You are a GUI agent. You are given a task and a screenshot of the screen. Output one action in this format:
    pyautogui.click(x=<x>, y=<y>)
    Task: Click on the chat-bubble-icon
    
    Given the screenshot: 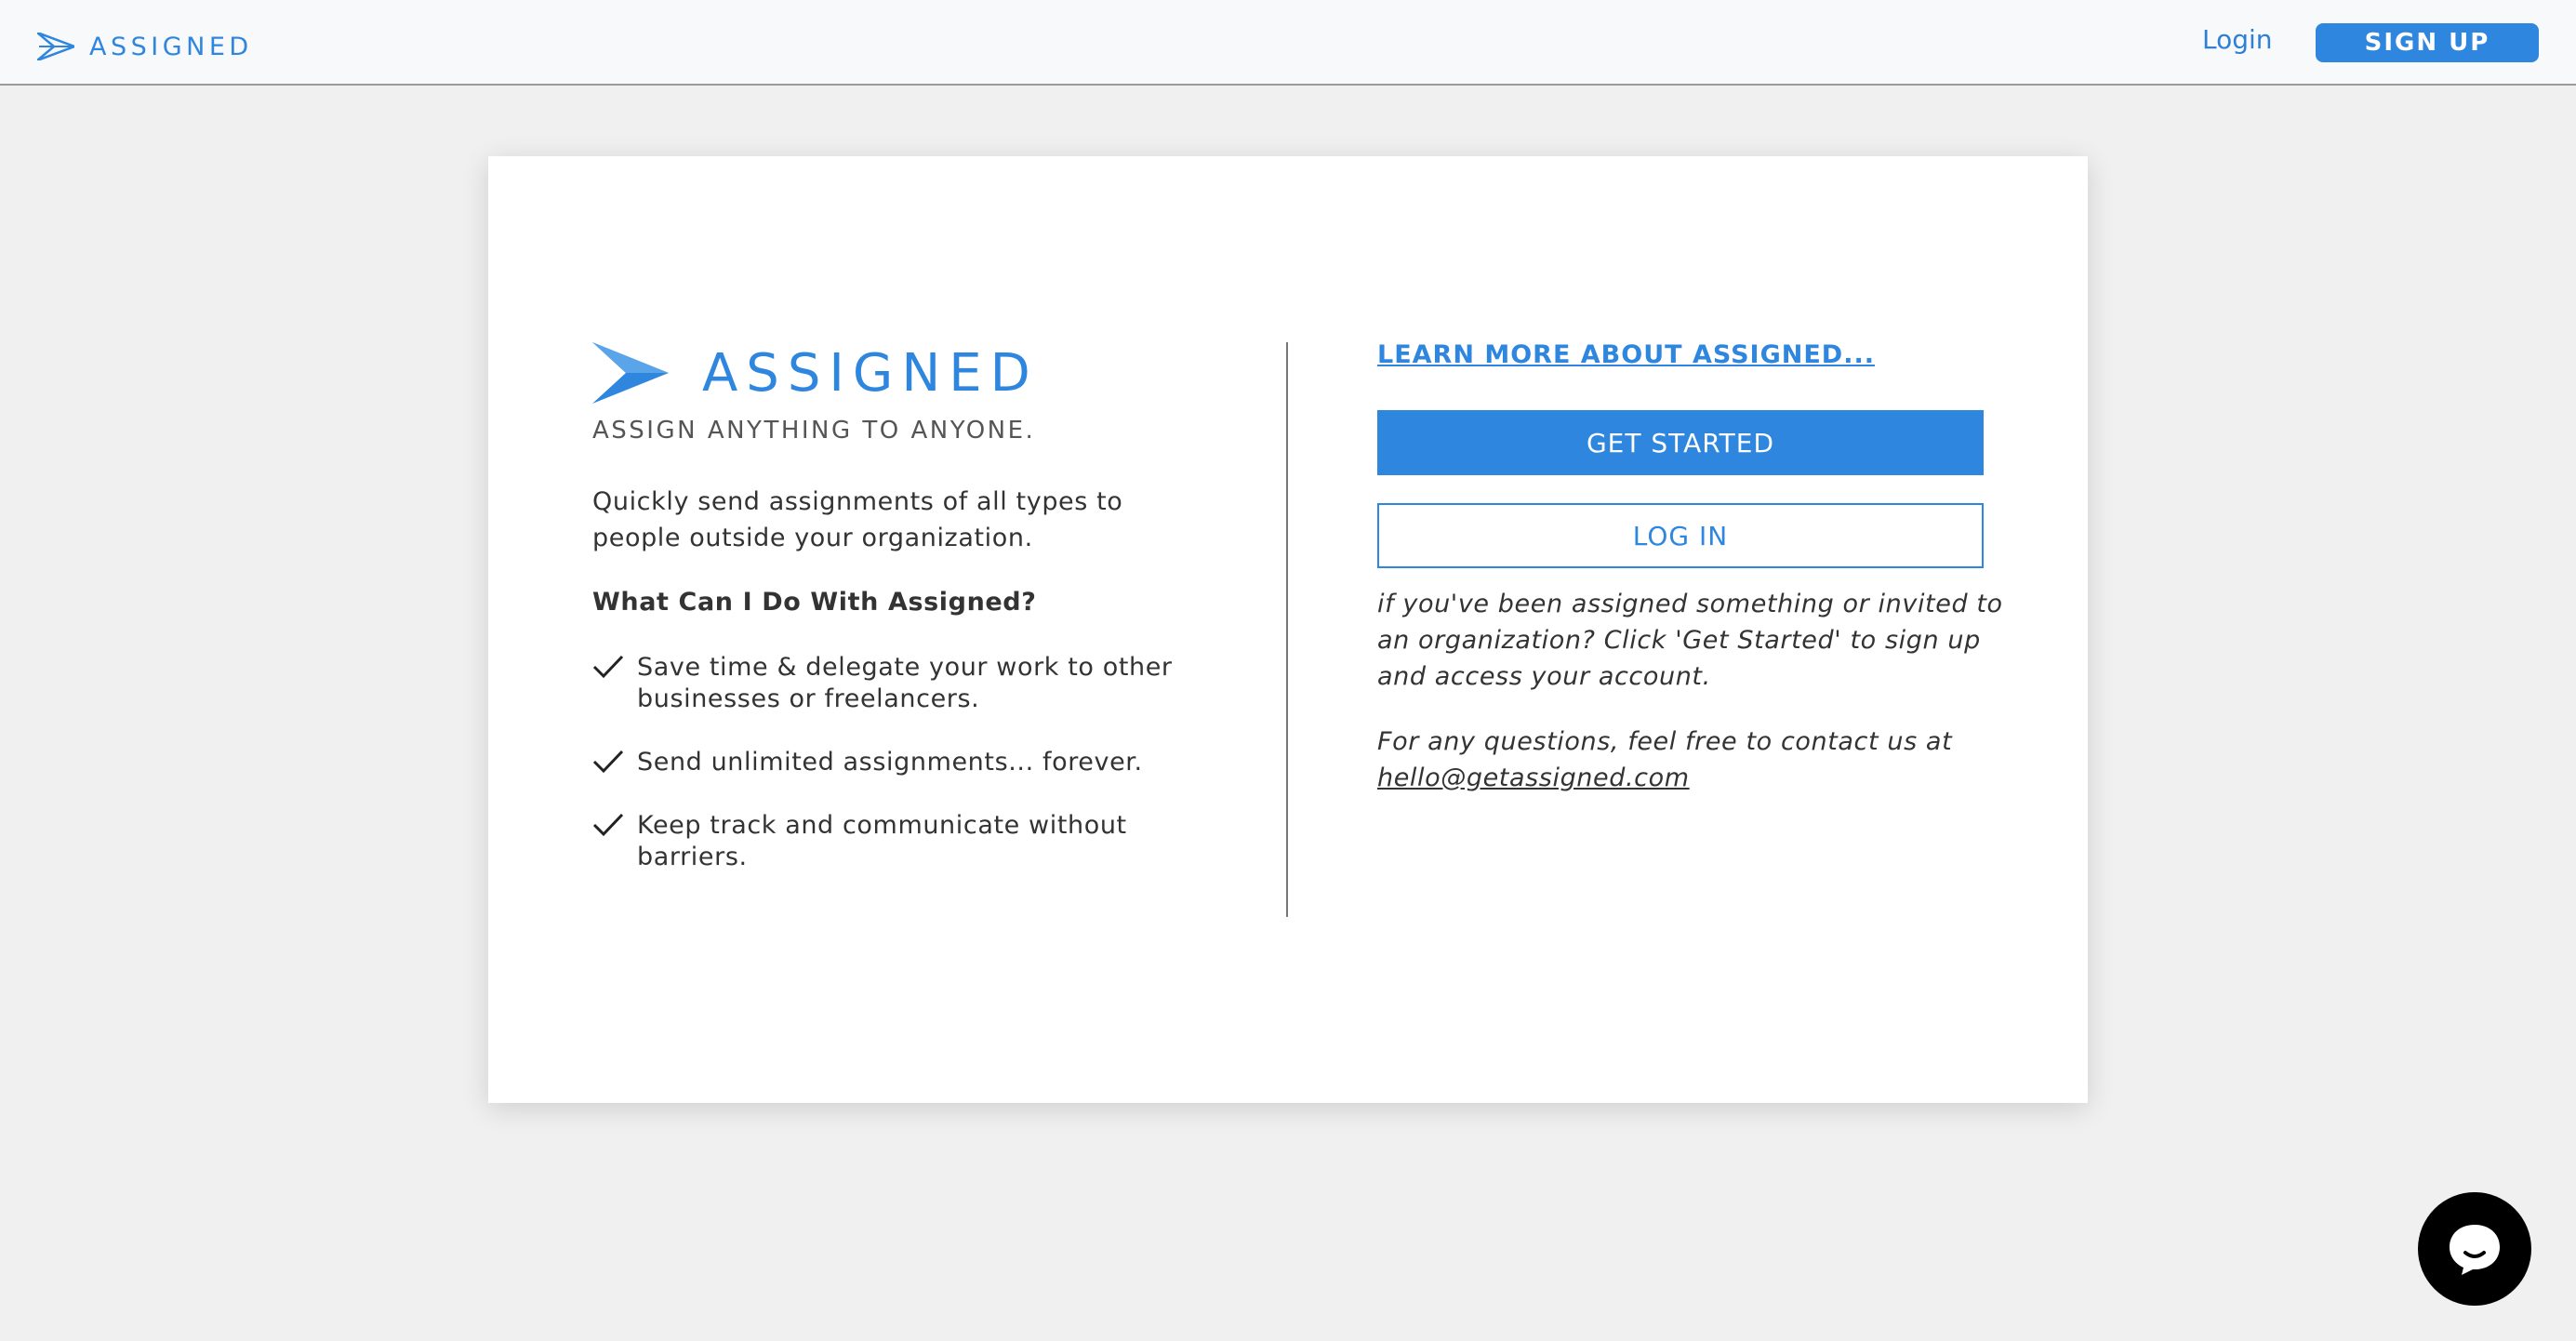 What is the action you would take?
    pyautogui.click(x=2475, y=1250)
    